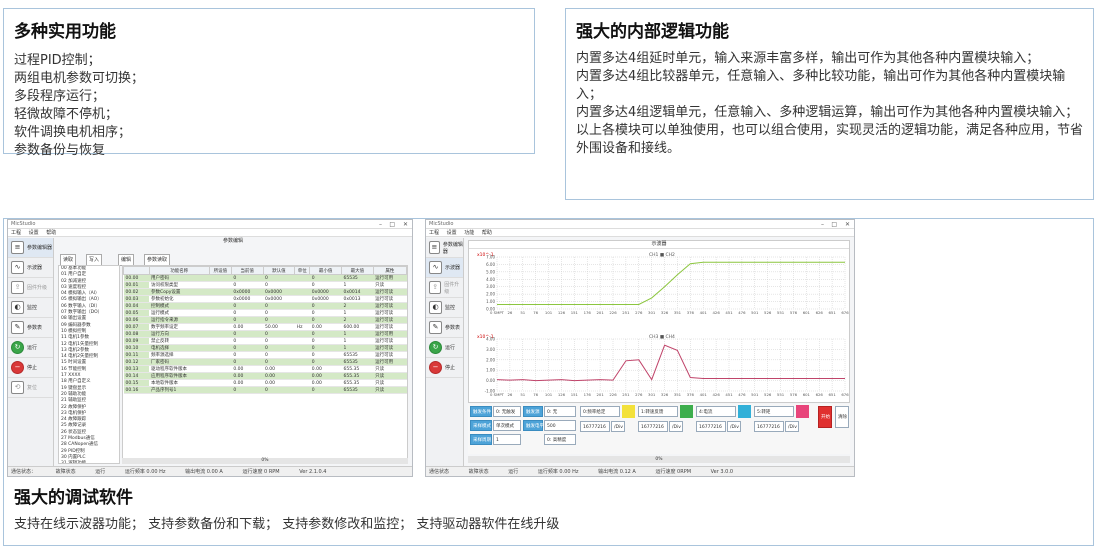 This screenshot has width=1097, height=549. I want to click on table-cell: 0x0013, so click(357, 299).